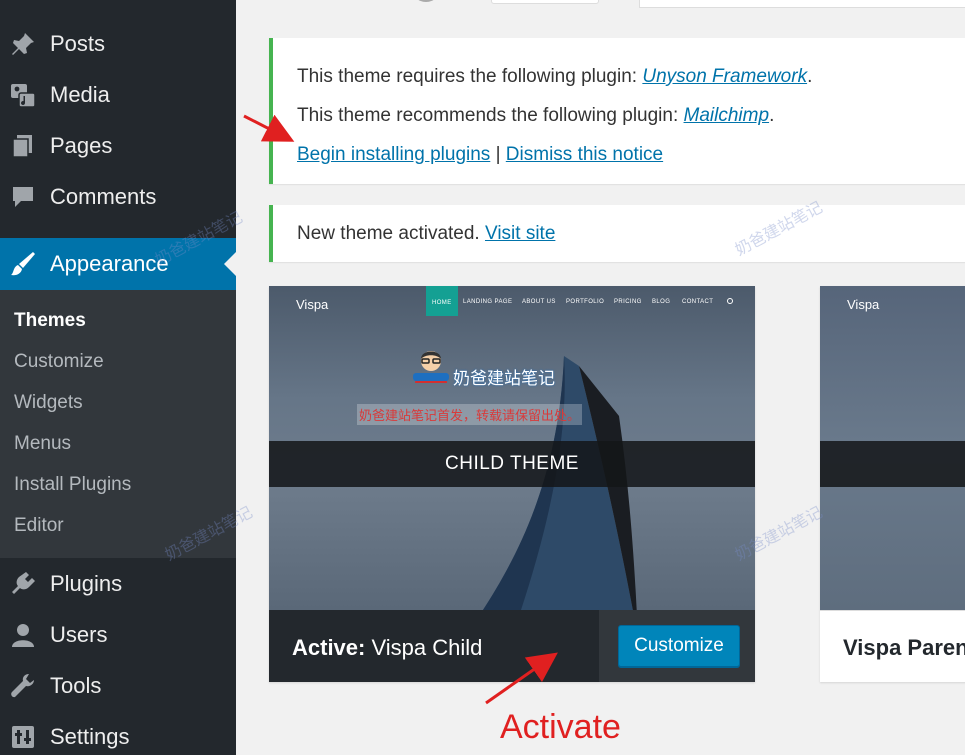 The image size is (965, 755). What do you see at coordinates (488, 302) in the screenshot?
I see `preview-menu-landing: LANDING PAGE` at bounding box center [488, 302].